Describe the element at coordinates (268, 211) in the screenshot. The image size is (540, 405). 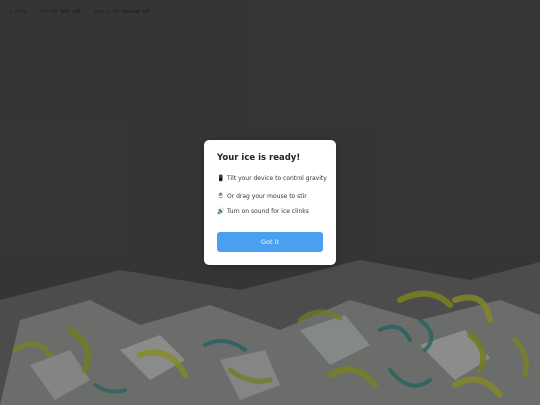
I see `tip-sound-text: Turn on sound for ice clinks` at that location.